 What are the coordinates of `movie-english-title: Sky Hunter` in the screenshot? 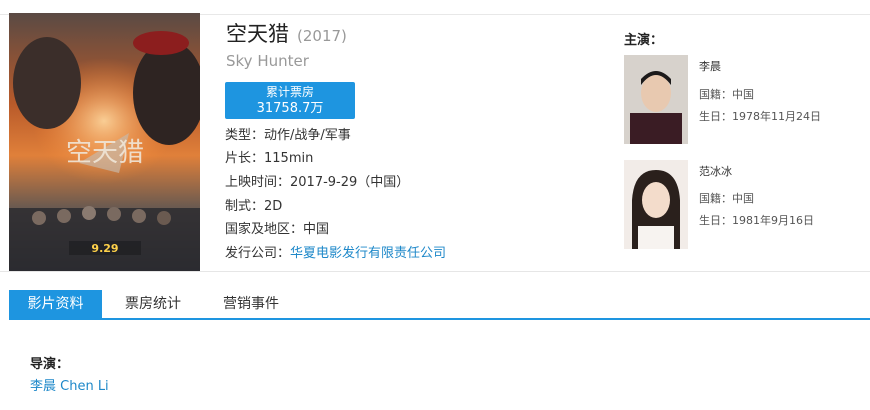 It's located at (267, 61).